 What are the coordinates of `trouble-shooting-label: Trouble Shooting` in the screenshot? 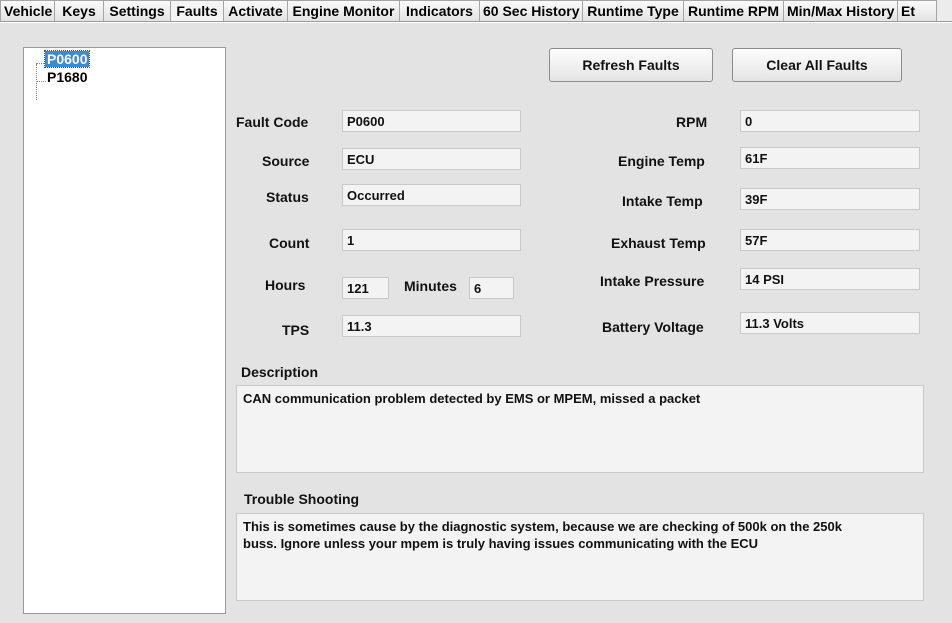 It's located at (302, 499).